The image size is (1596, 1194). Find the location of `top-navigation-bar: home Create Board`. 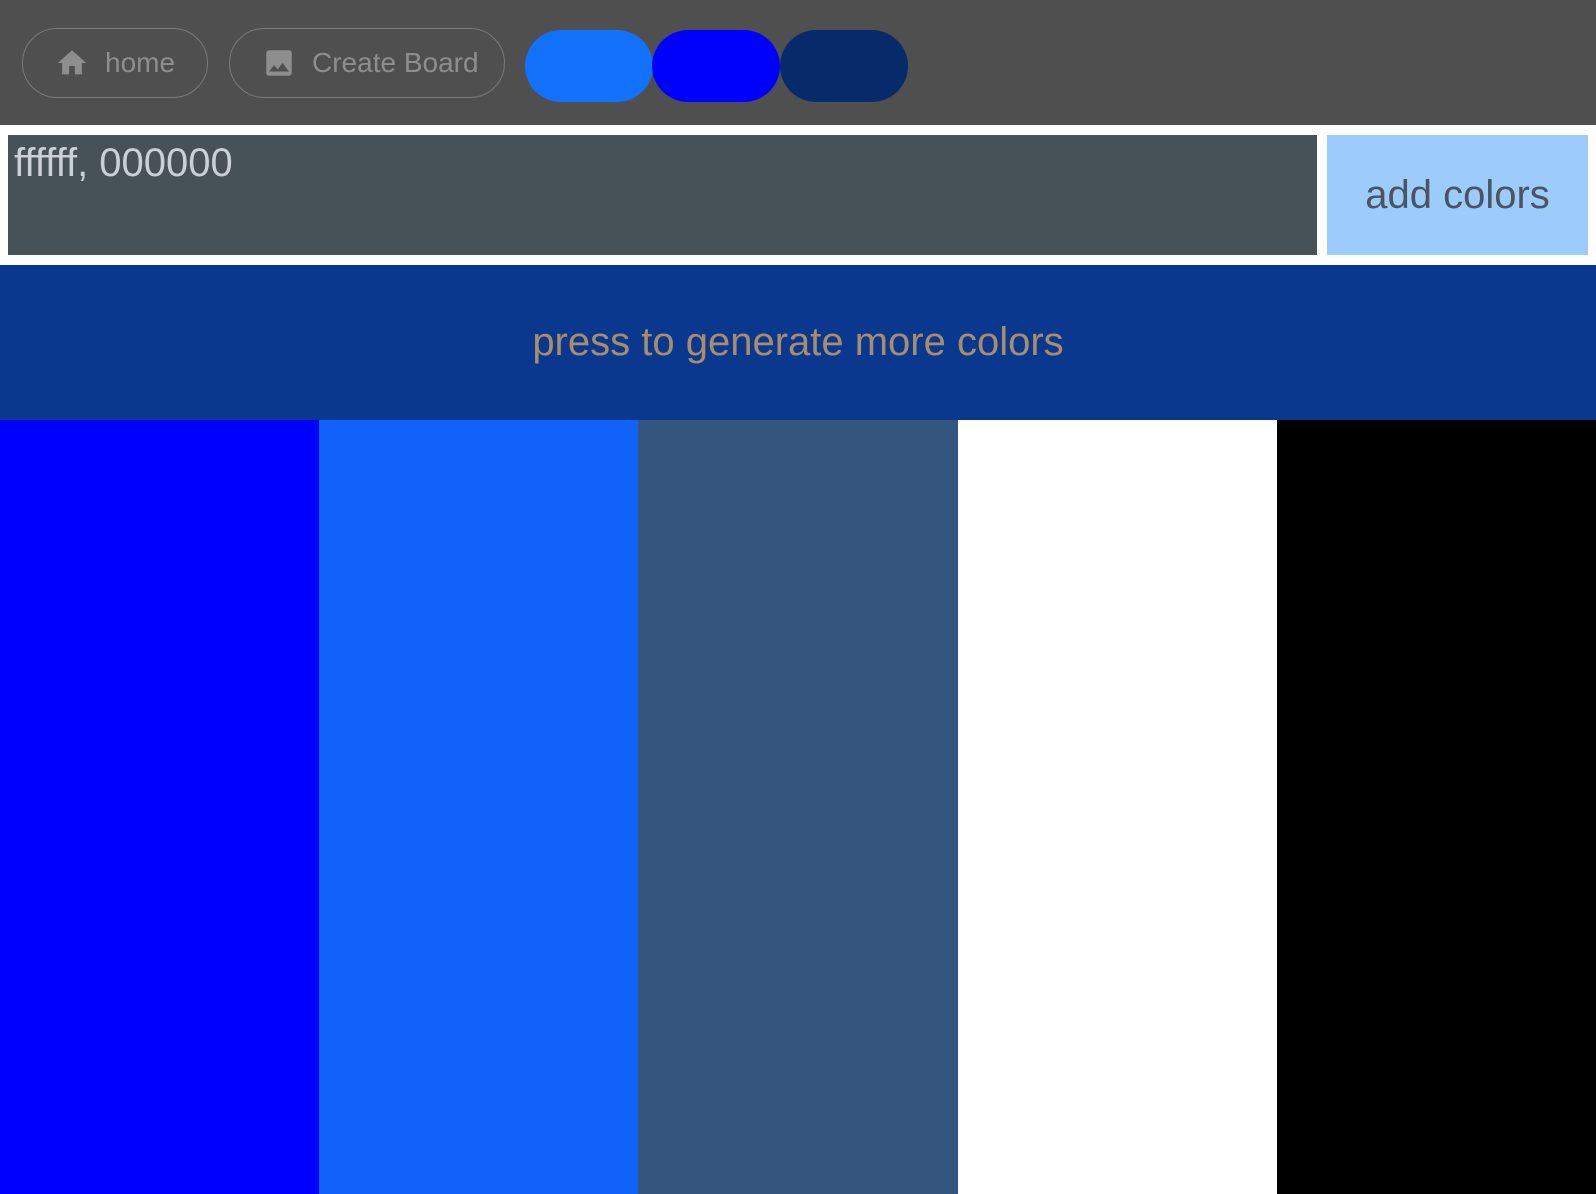

top-navigation-bar: home Create Board is located at coordinates (798, 62).